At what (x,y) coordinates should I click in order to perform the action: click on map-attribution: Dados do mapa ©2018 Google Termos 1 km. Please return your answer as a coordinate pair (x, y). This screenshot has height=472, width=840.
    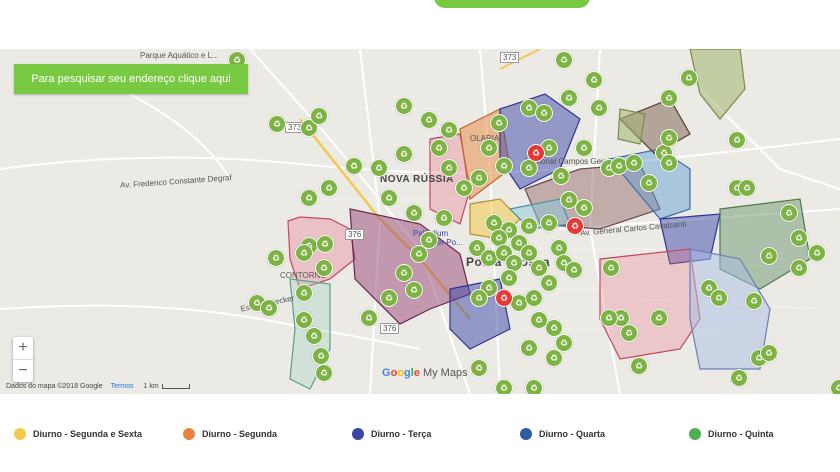
    Looking at the image, I should click on (98, 386).